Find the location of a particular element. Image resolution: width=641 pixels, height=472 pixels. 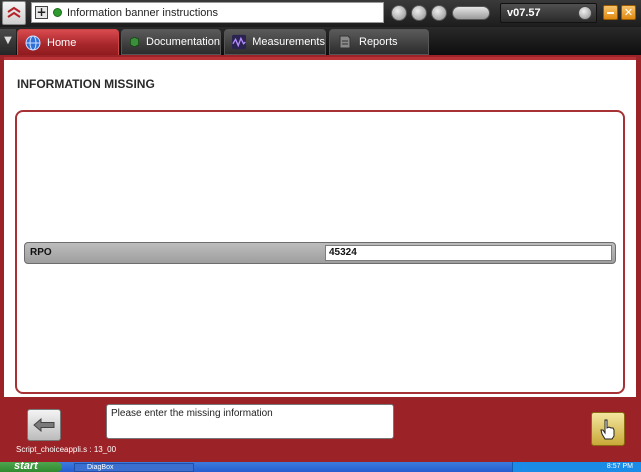

expand-plus-icon: + is located at coordinates (41, 12).